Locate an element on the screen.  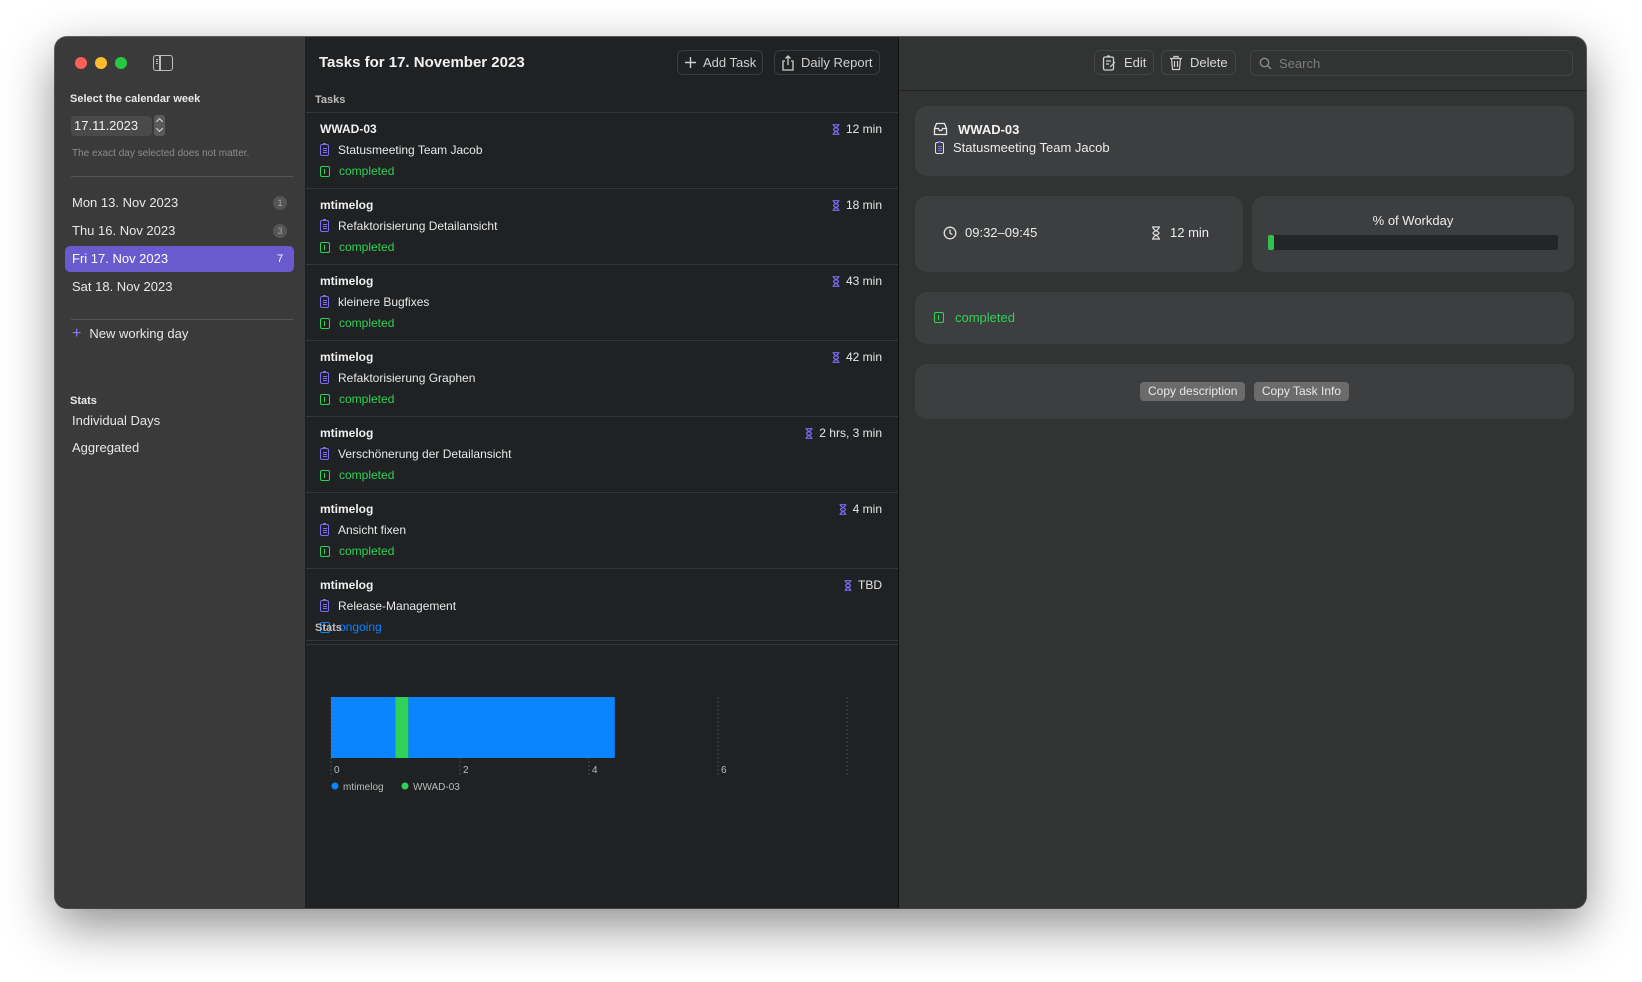
task-description-label: Statusmeeting Team Jacob is located at coordinates (410, 150).